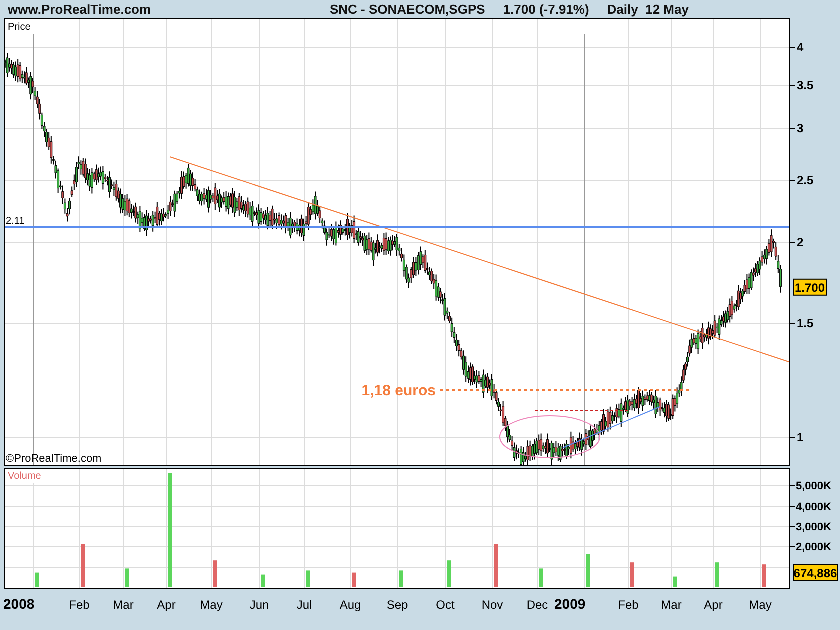 This screenshot has height=630, width=840. I want to click on annotation-label: 1,18 euros, so click(399, 391).